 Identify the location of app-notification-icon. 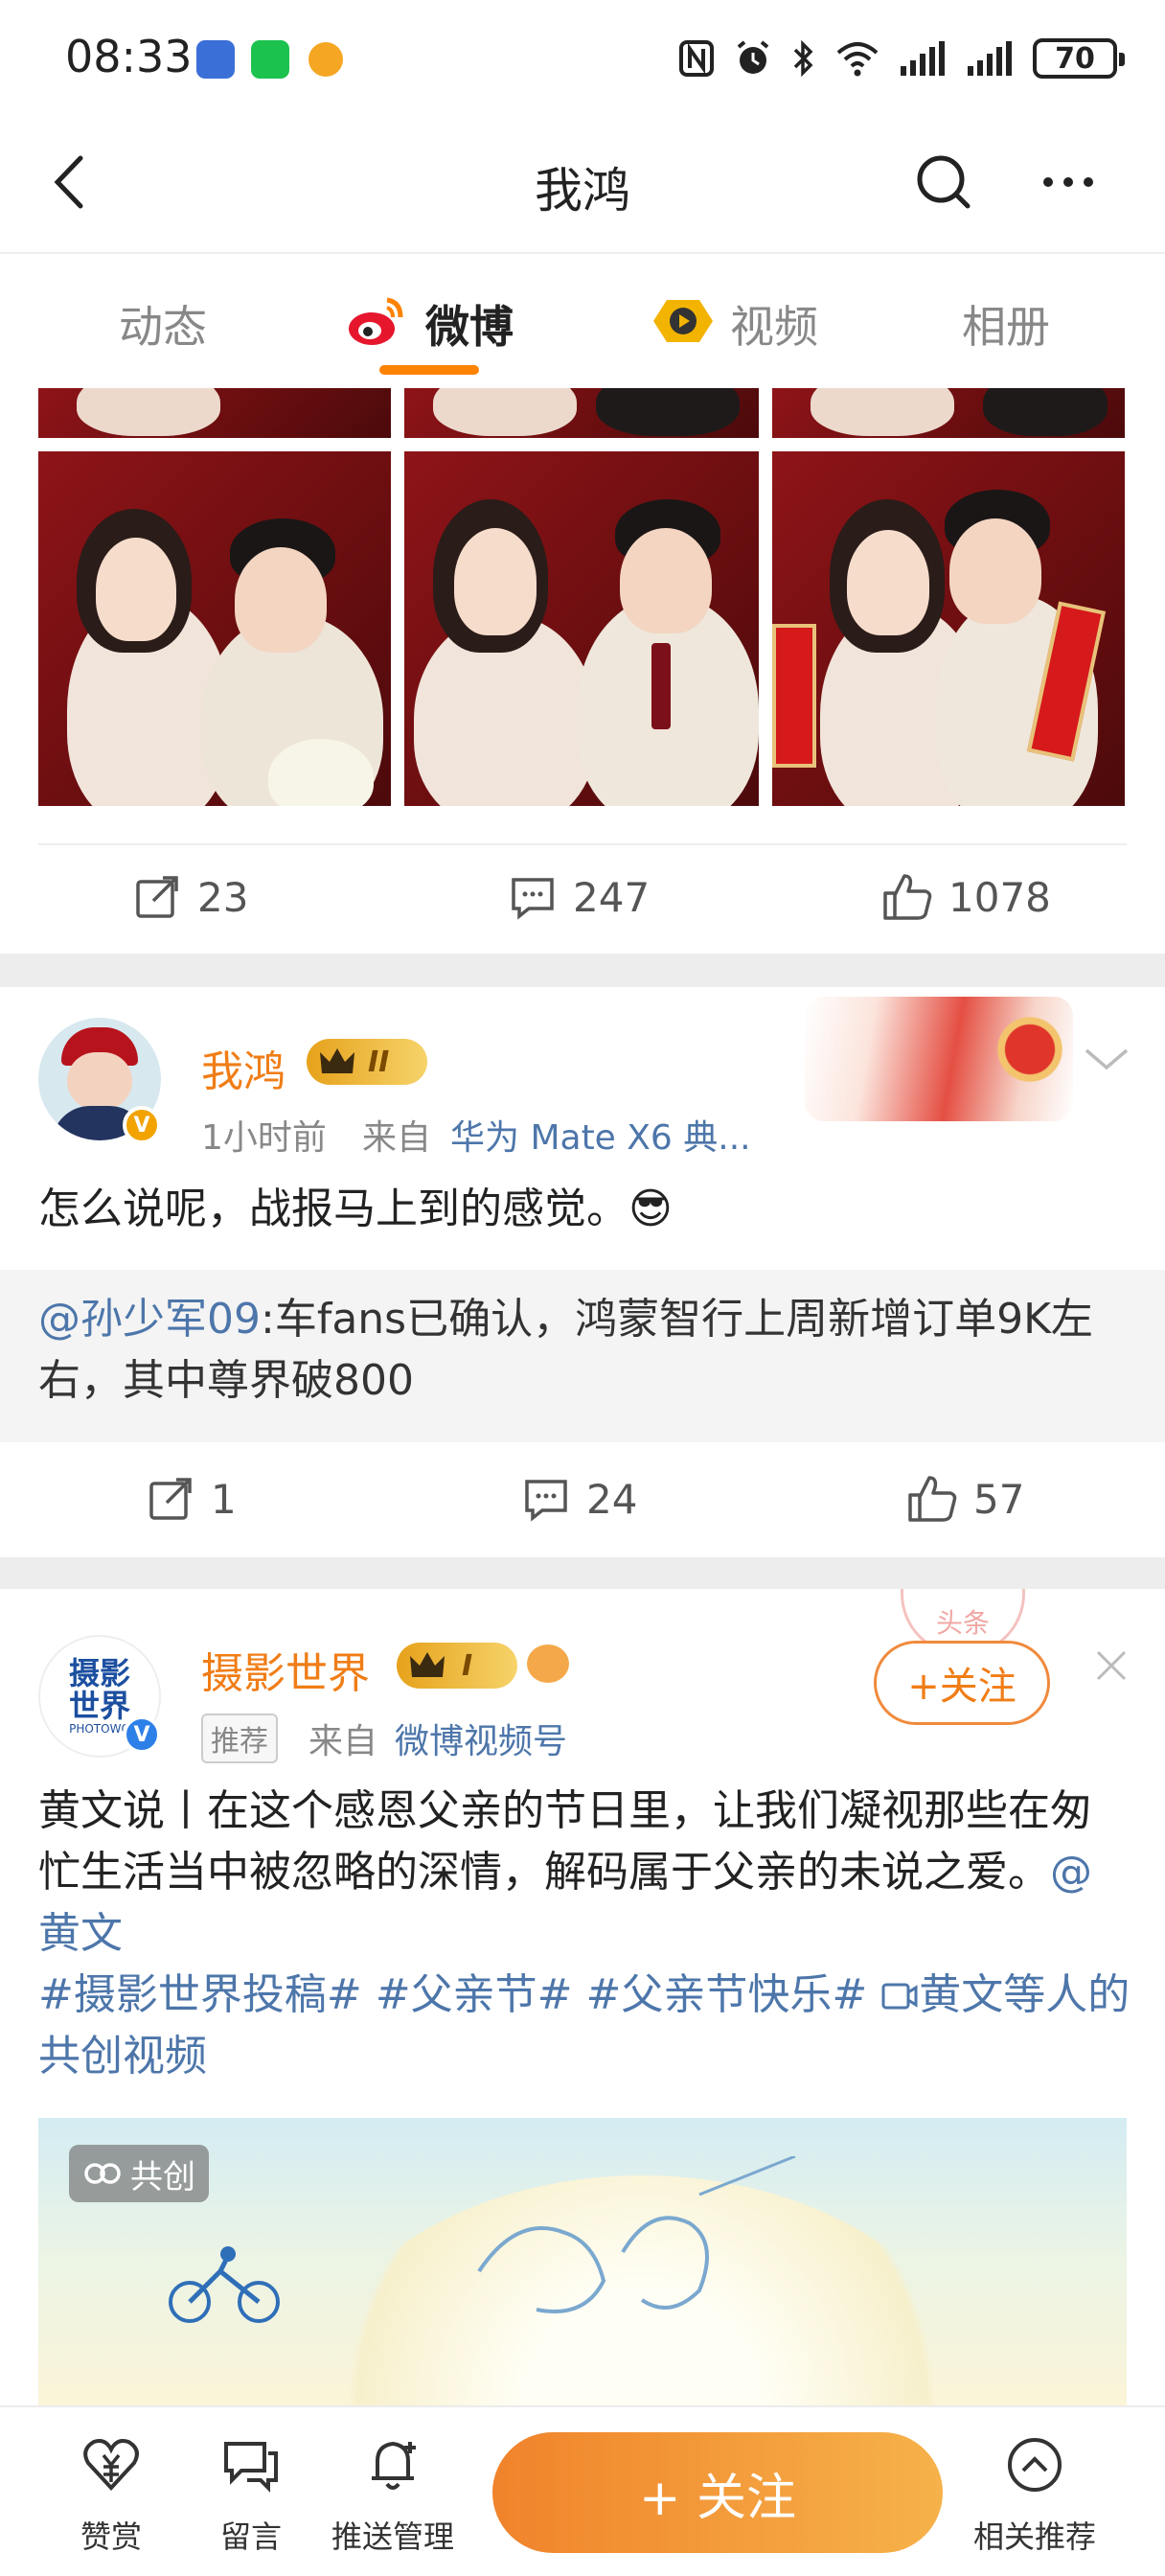
(216, 59).